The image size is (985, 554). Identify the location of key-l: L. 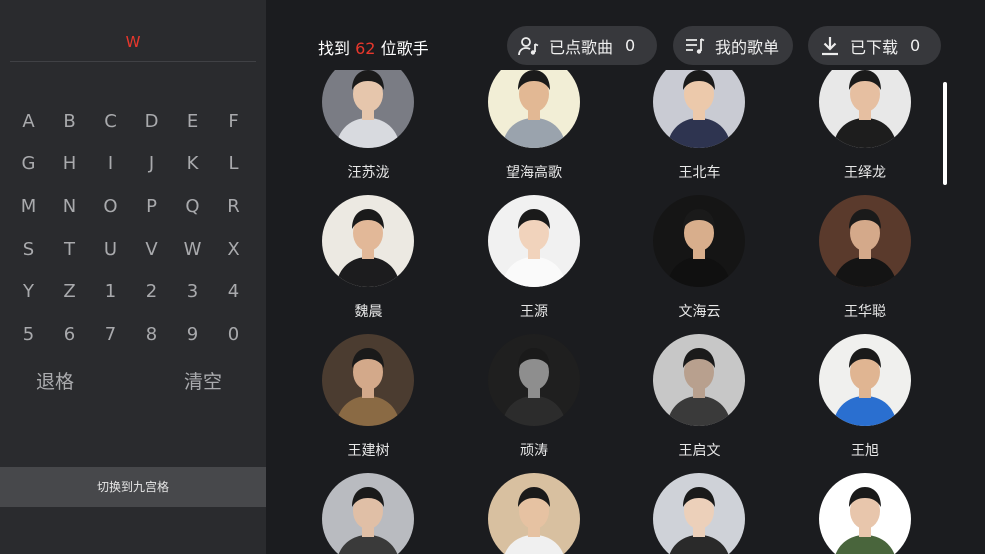
(233, 164).